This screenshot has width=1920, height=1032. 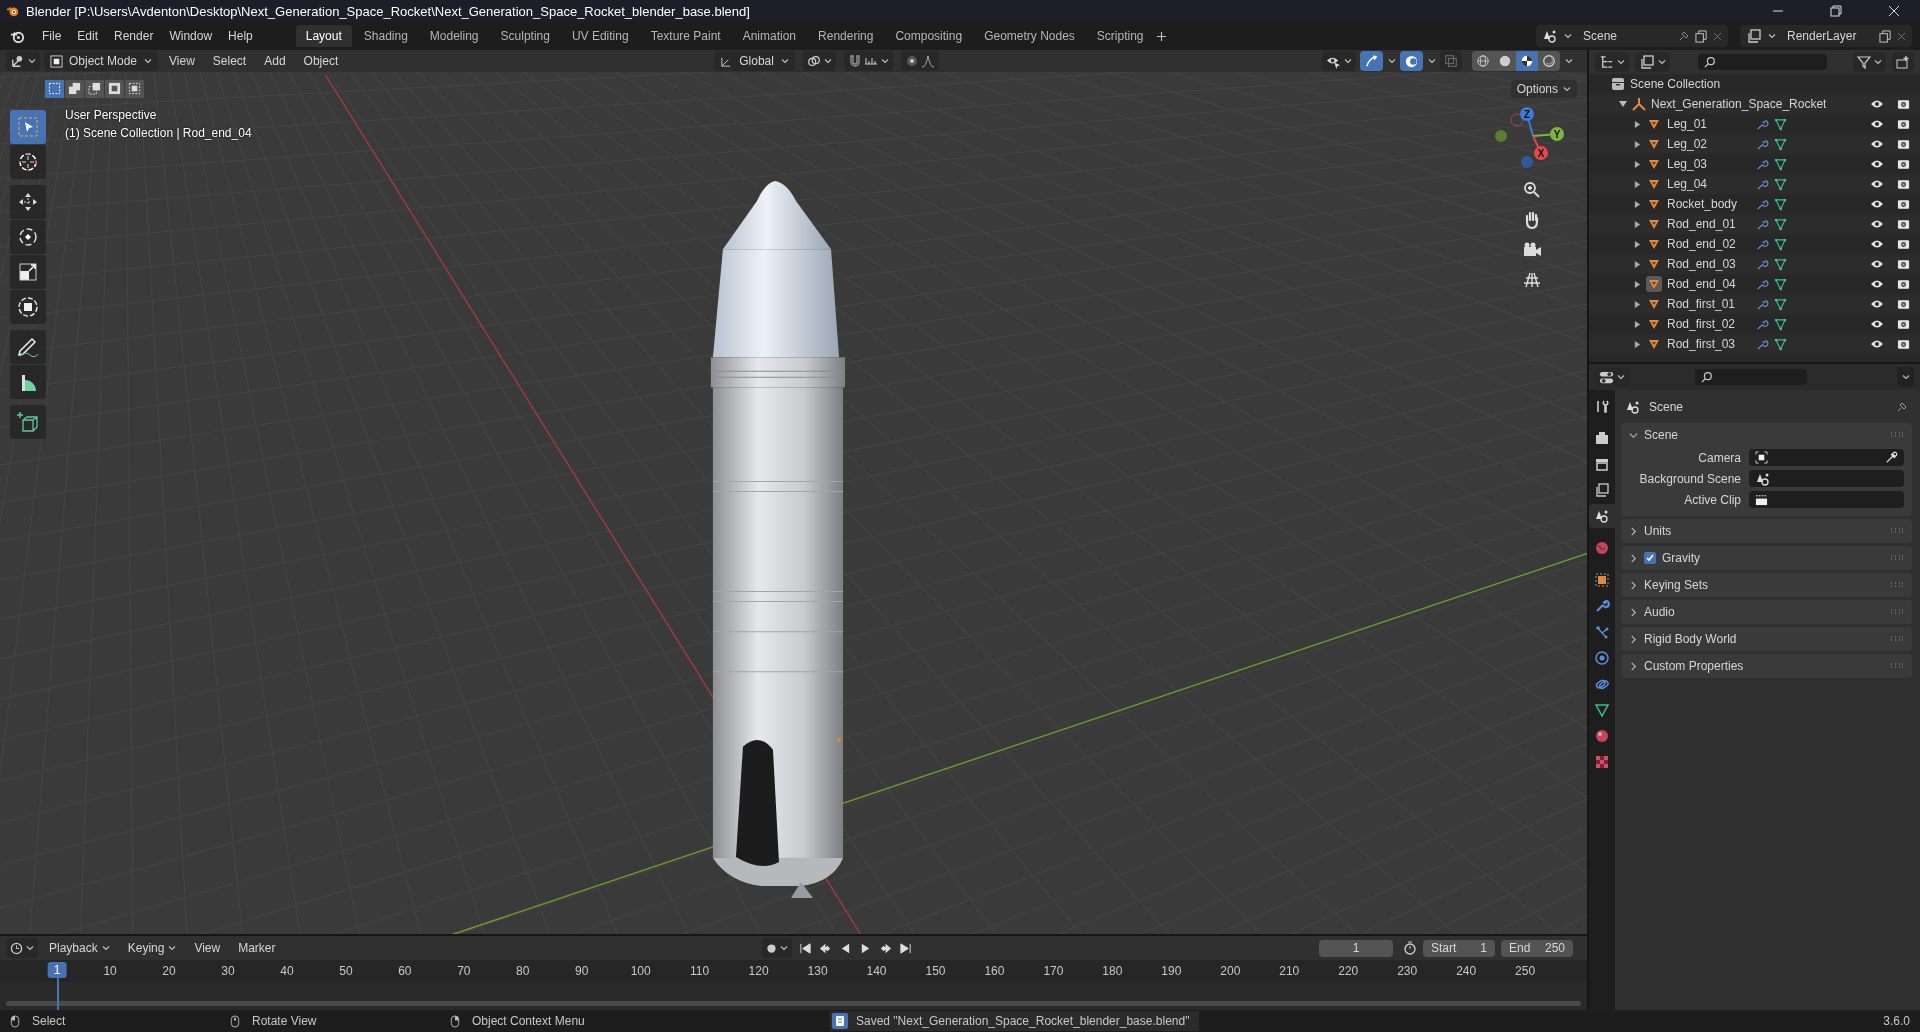 I want to click on outliner-item: Scene Collection, so click(x=1675, y=84).